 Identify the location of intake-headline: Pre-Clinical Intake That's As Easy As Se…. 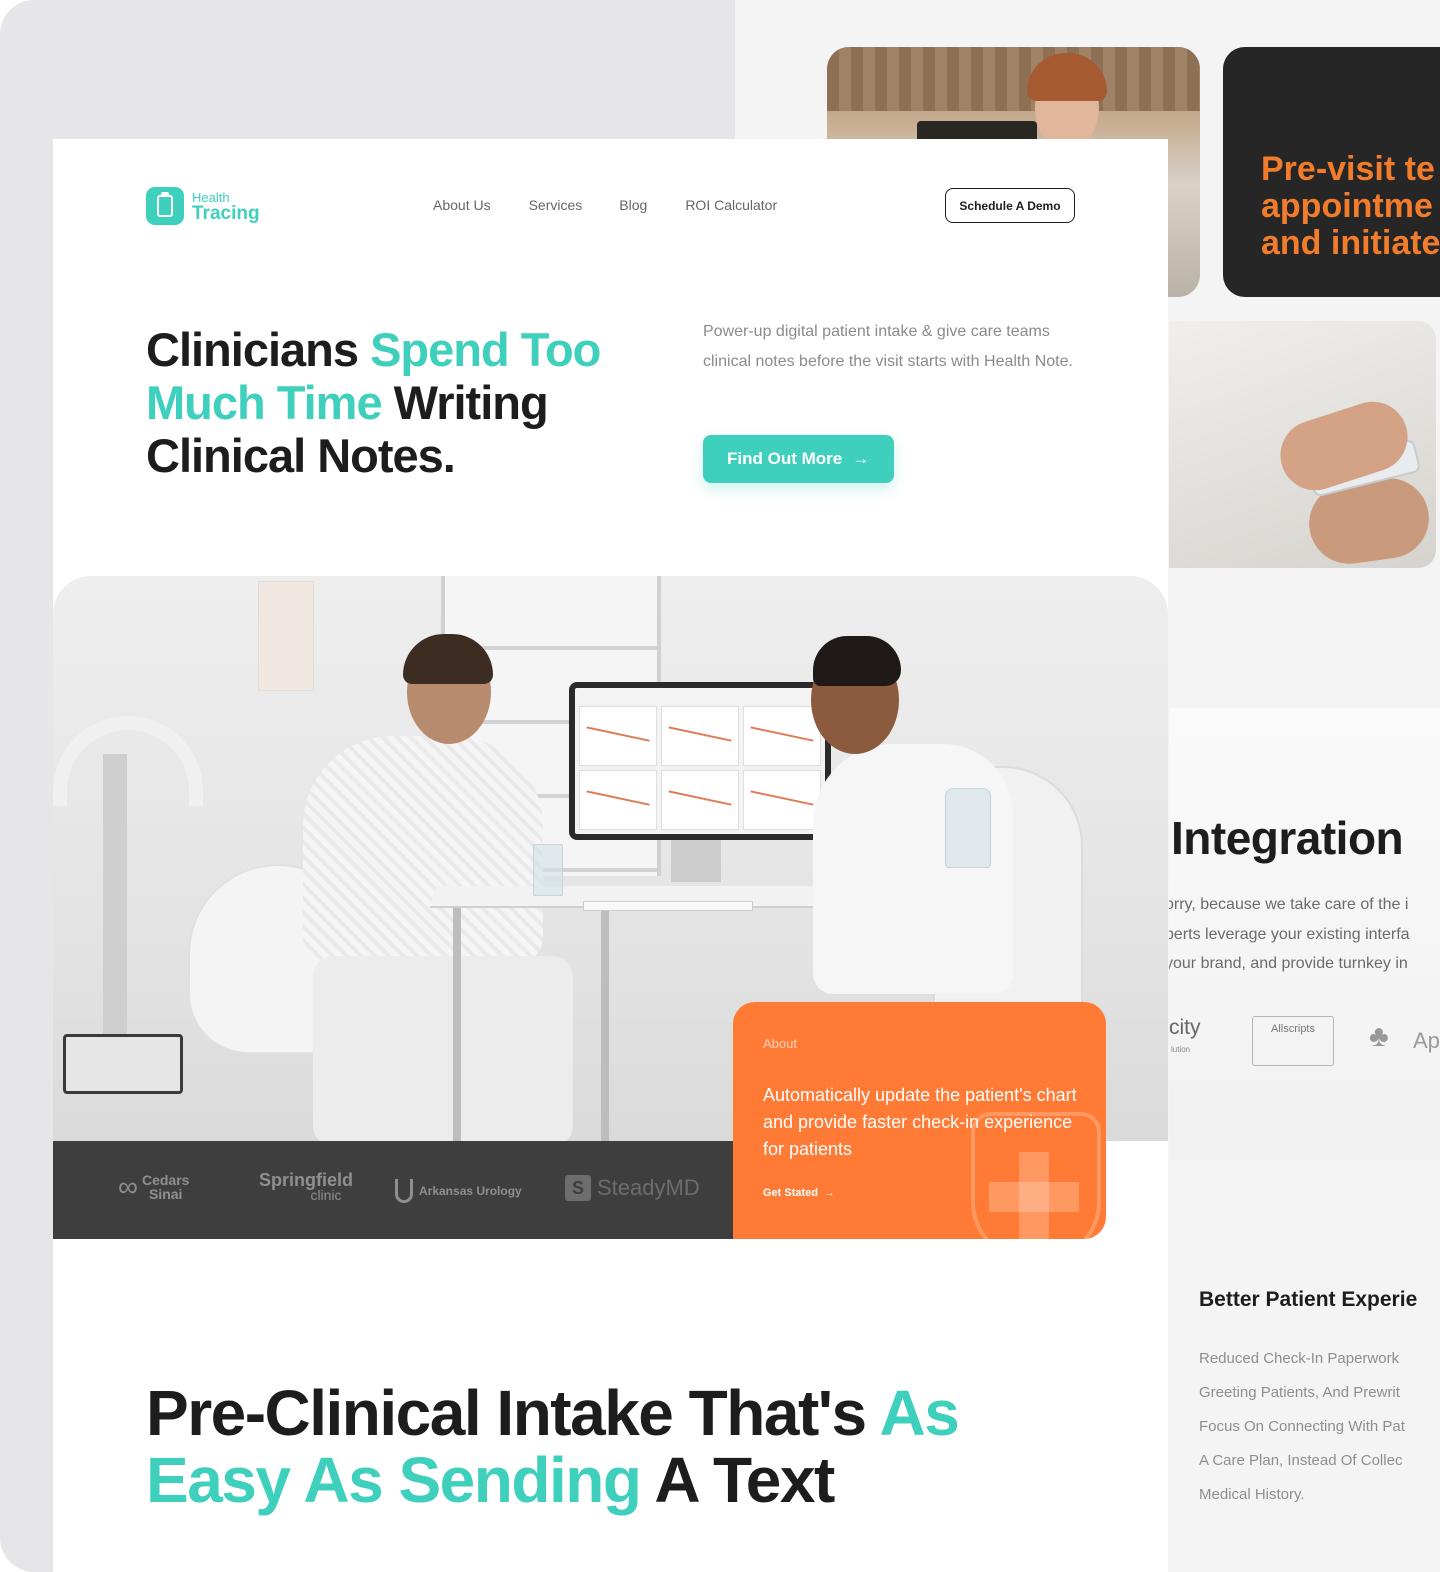
(553, 1446).